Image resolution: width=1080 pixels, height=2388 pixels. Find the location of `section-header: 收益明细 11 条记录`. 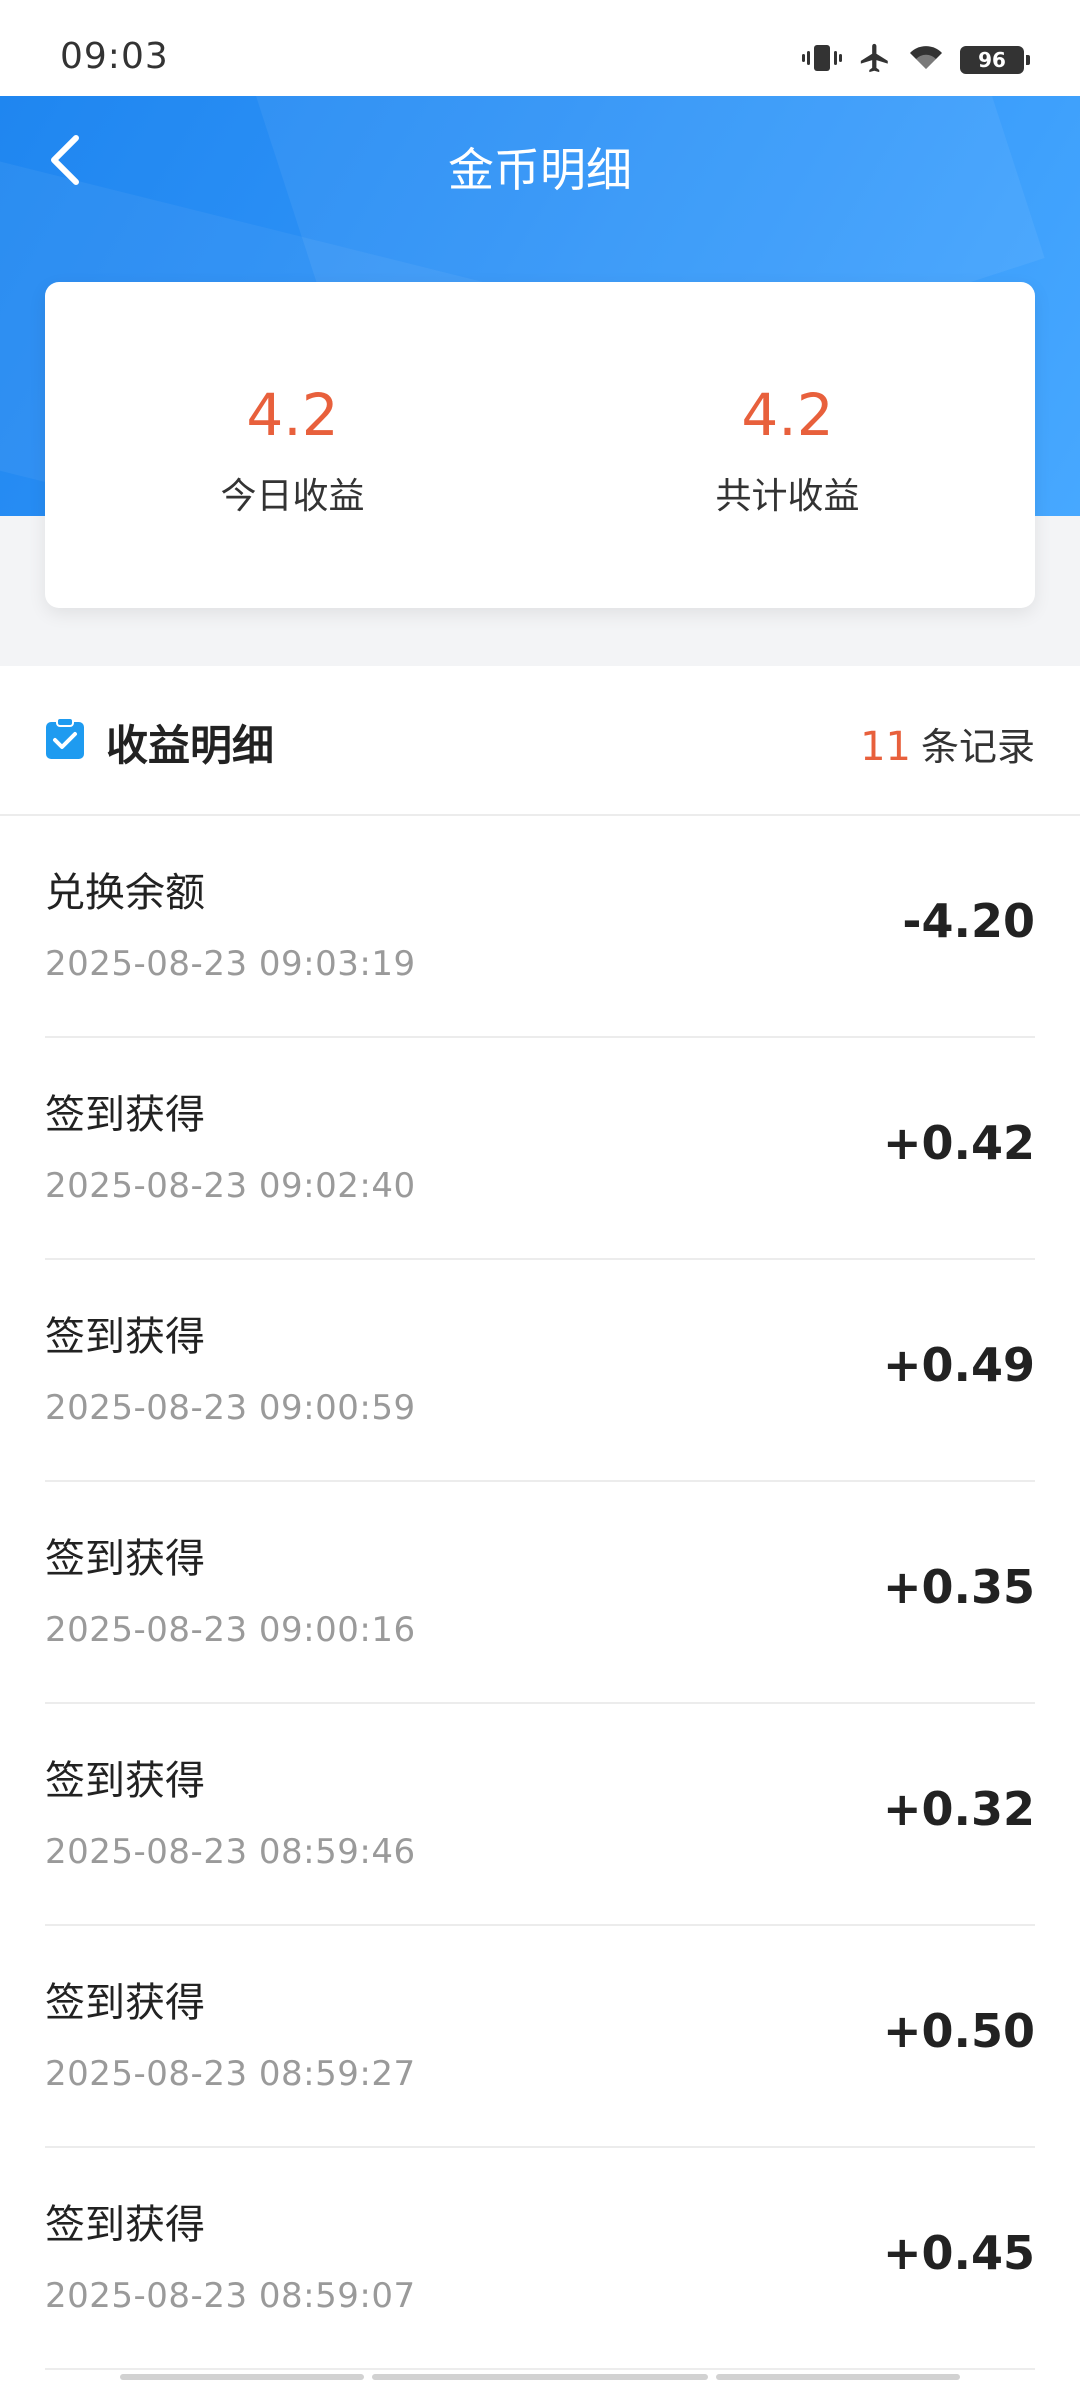

section-header: 收益明细 11 条记录 is located at coordinates (540, 742).